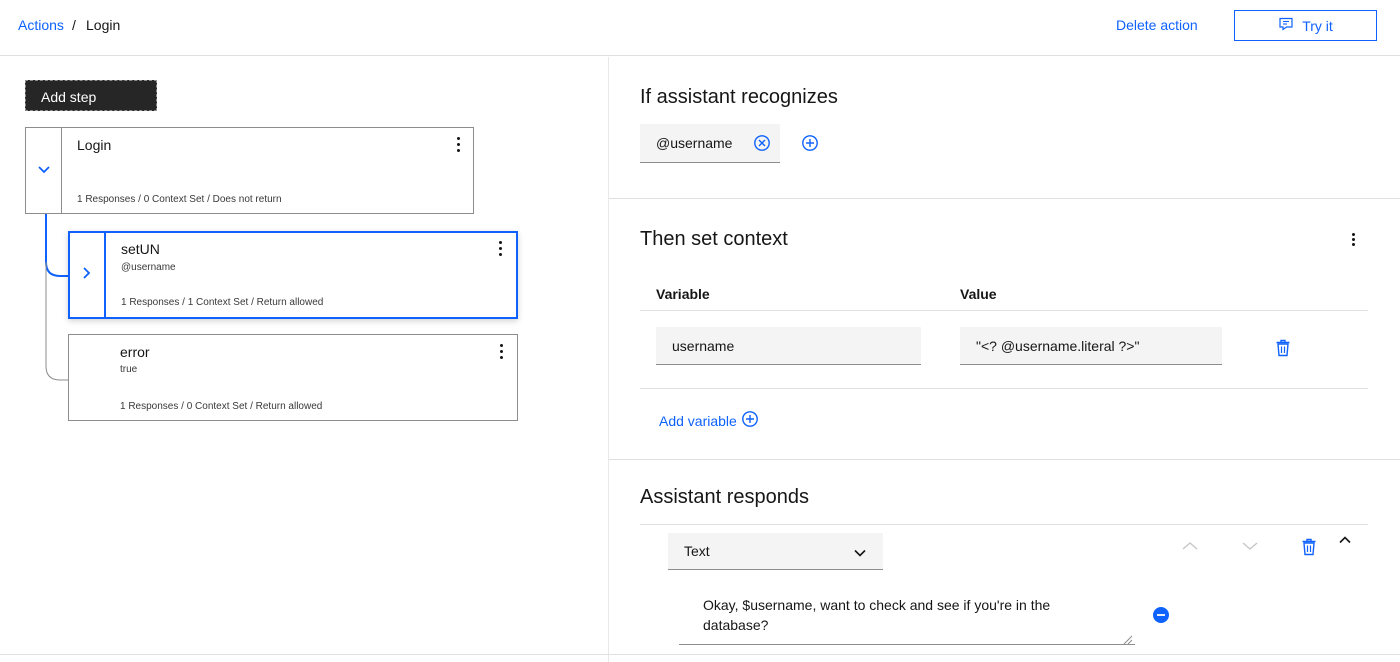 The width and height of the screenshot is (1400, 662). What do you see at coordinates (810, 143) in the screenshot?
I see `add-condition-icon` at bounding box center [810, 143].